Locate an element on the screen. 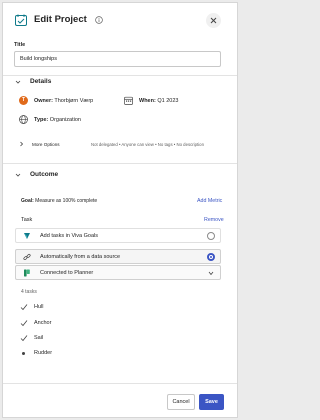 This screenshot has height=420, width=320. option-label: Automatically from a data source is located at coordinates (80, 257).